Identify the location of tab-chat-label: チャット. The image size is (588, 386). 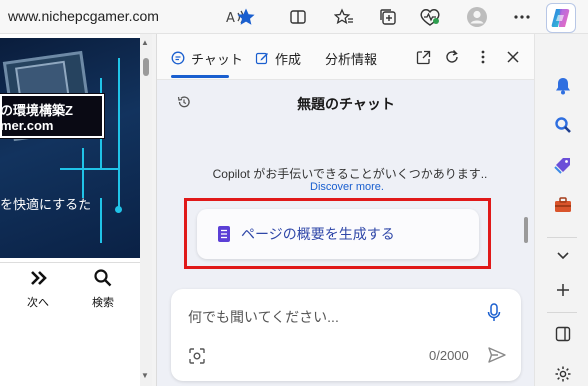
(217, 59).